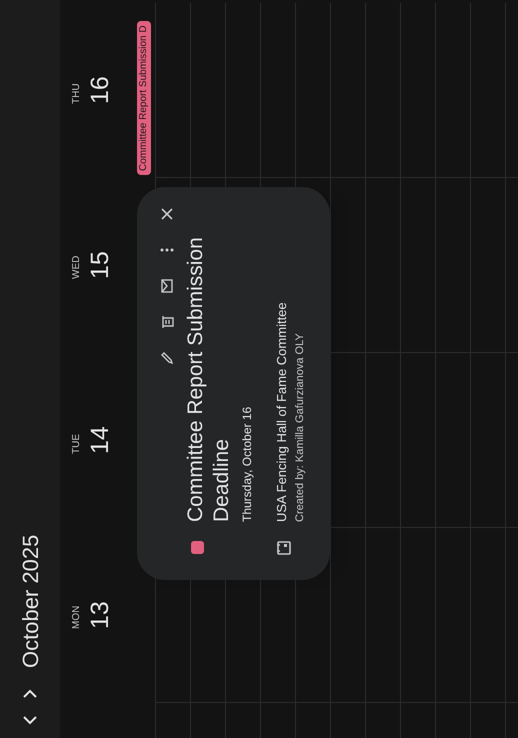 The height and width of the screenshot is (738, 518). What do you see at coordinates (167, 214) in the screenshot?
I see `close-icon` at bounding box center [167, 214].